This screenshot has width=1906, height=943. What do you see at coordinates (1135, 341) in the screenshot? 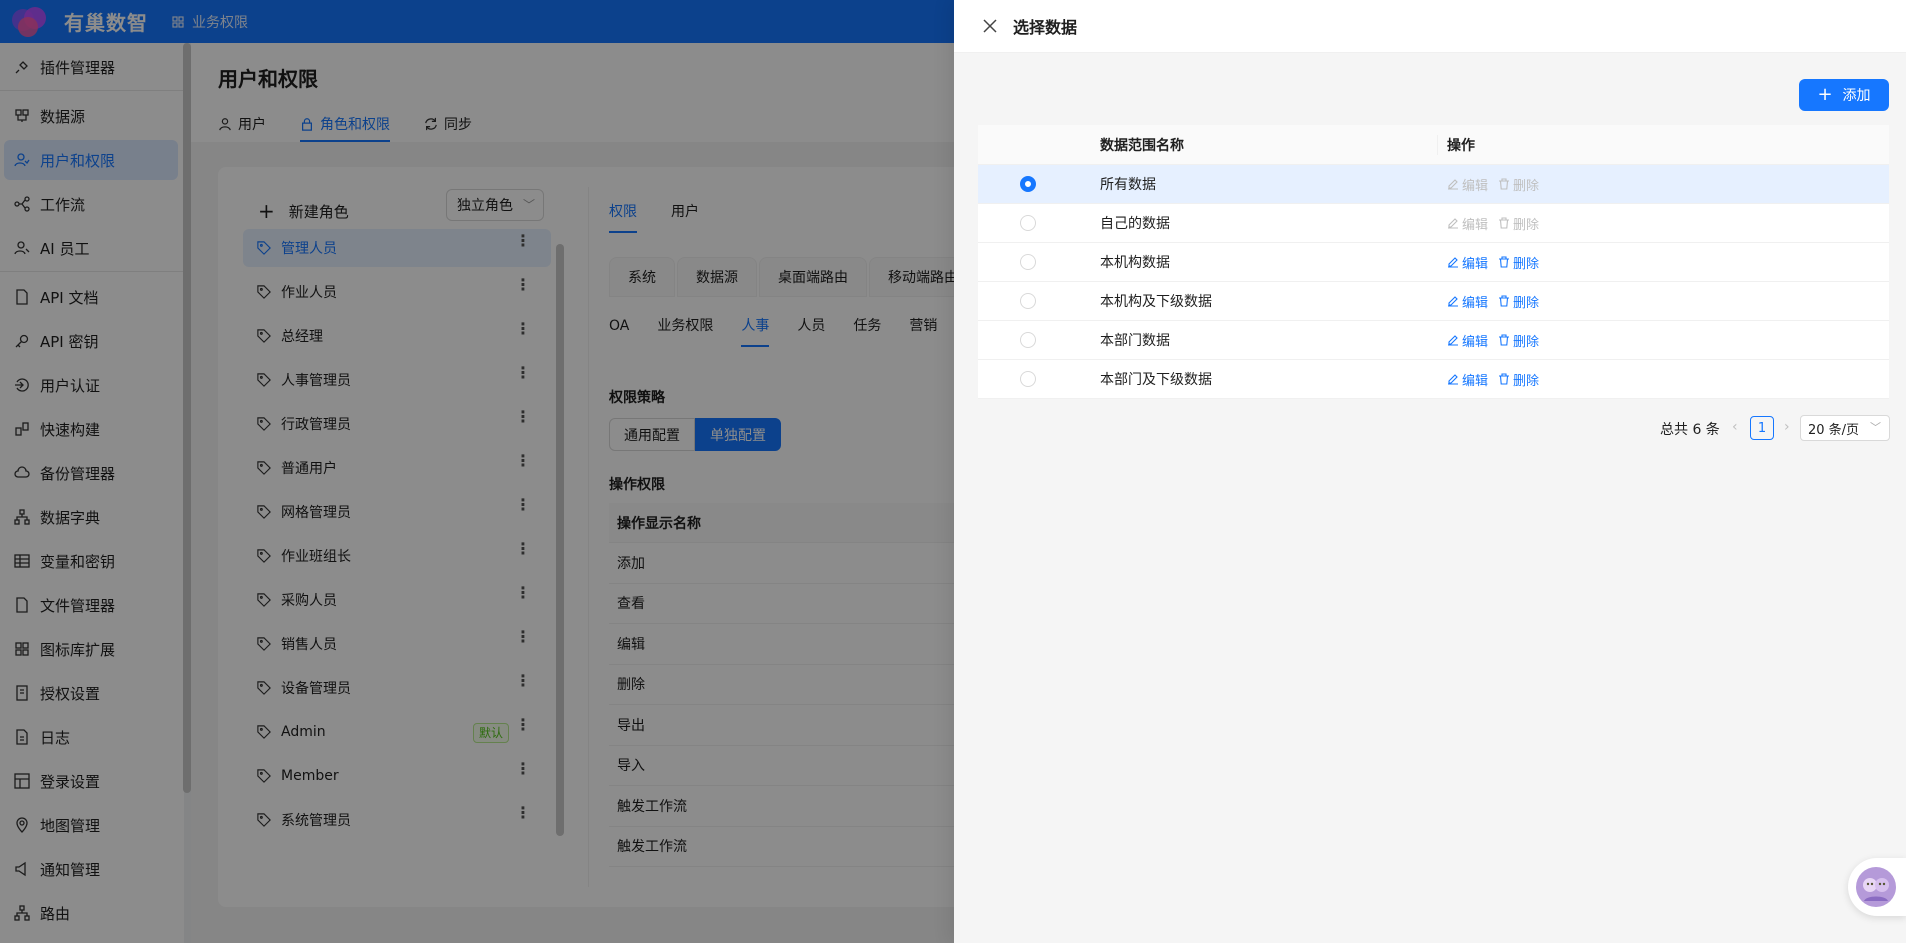
I see `scope-name: 本部门数据` at bounding box center [1135, 341].